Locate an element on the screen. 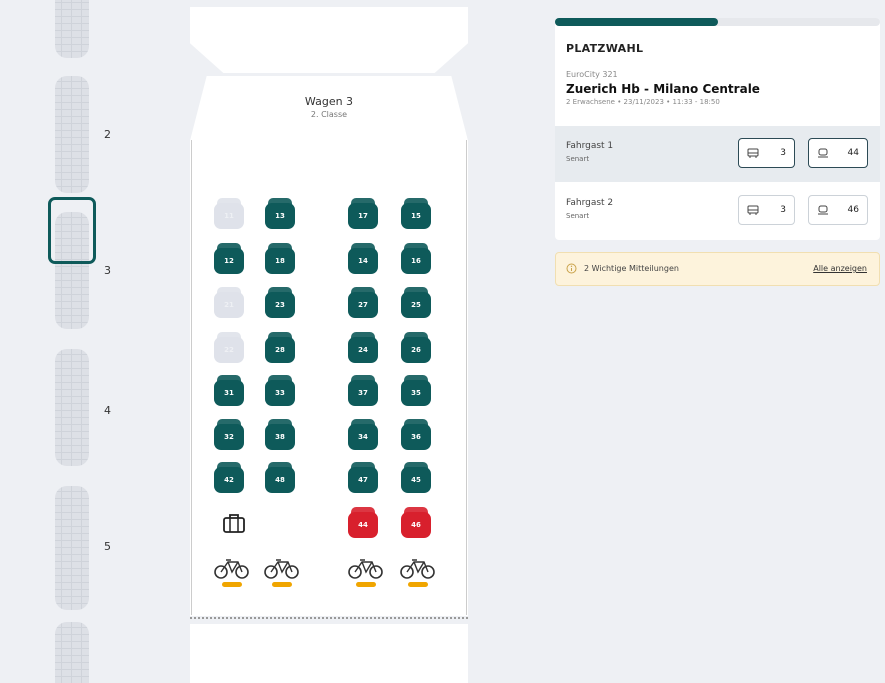 The width and height of the screenshot is (885, 683). seat-number: 45 is located at coordinates (416, 480).